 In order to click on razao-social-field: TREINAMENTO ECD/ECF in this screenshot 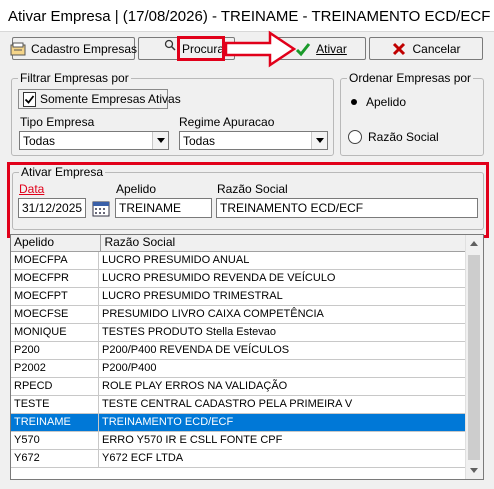, I will do `click(347, 208)`.